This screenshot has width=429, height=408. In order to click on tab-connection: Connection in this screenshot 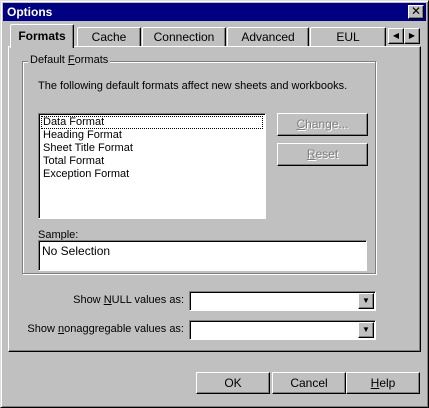, I will do `click(184, 37)`.